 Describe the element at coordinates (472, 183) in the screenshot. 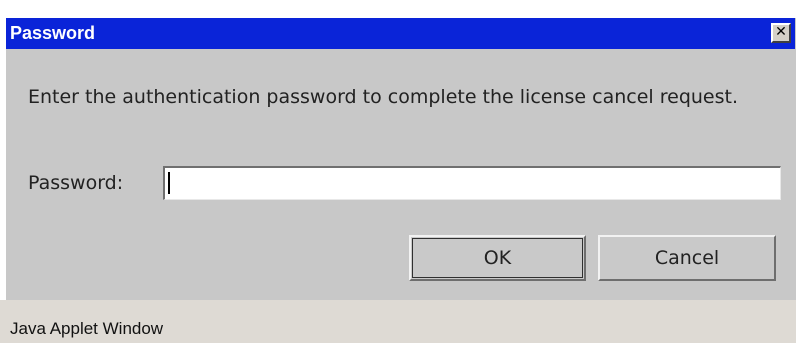

I see `password-field` at that location.